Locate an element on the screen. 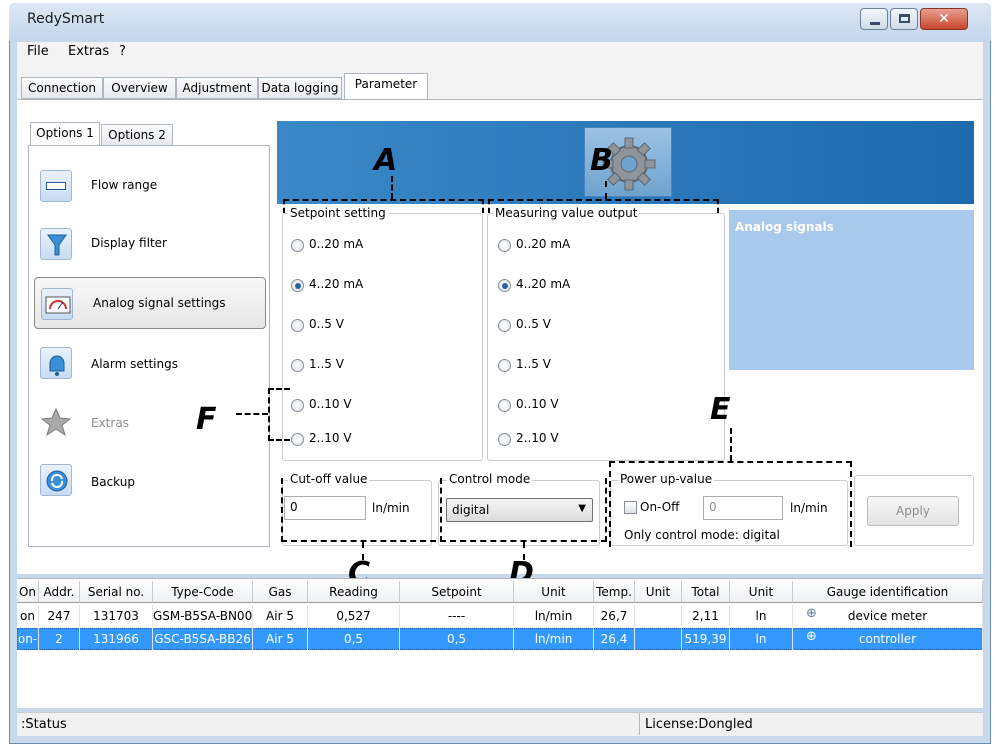 Image resolution: width=996 pixels, height=747 pixels. nav-label: Alarm settings is located at coordinates (134, 364).